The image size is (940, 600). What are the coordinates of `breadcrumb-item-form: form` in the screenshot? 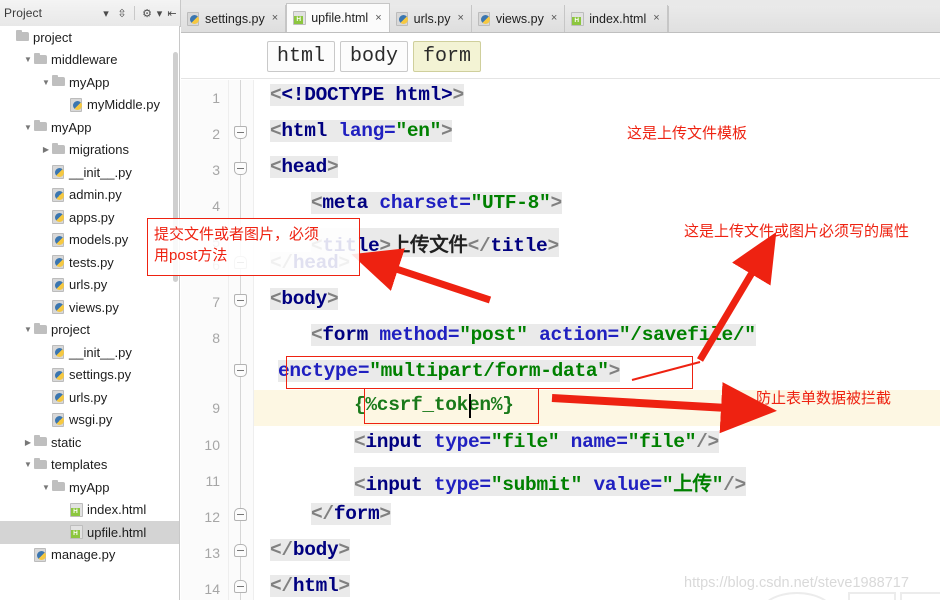 It's located at (447, 56).